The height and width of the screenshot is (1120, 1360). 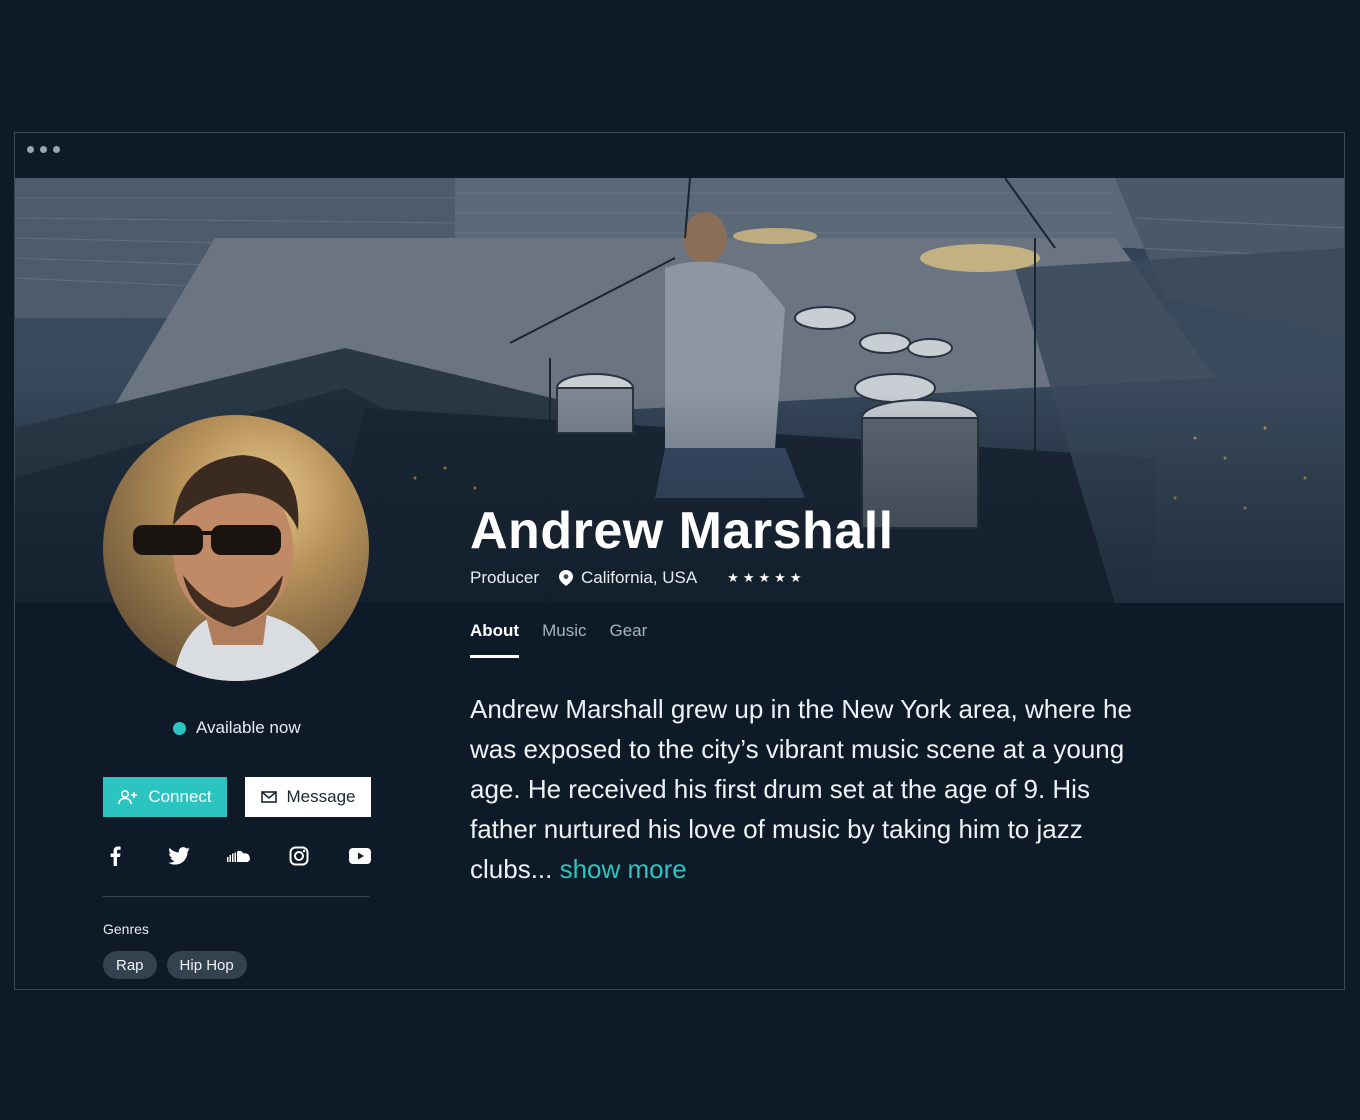 What do you see at coordinates (43, 149) in the screenshot?
I see `window-menu-dots-icon` at bounding box center [43, 149].